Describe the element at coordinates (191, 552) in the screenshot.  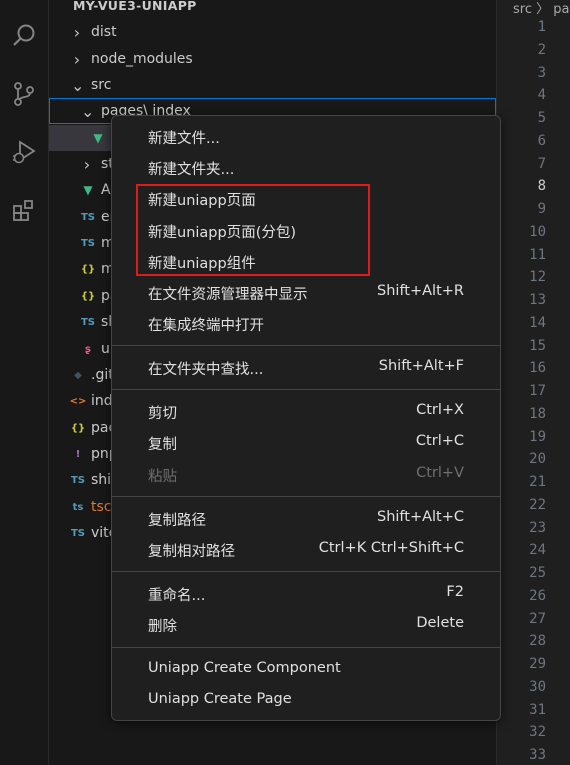
I see `menu-item-label: 复制相对路径` at that location.